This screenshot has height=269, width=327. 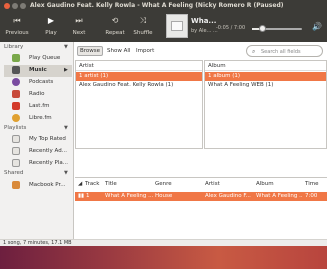 I want to click on paused-icon: ▮▮, so click(x=81, y=196).